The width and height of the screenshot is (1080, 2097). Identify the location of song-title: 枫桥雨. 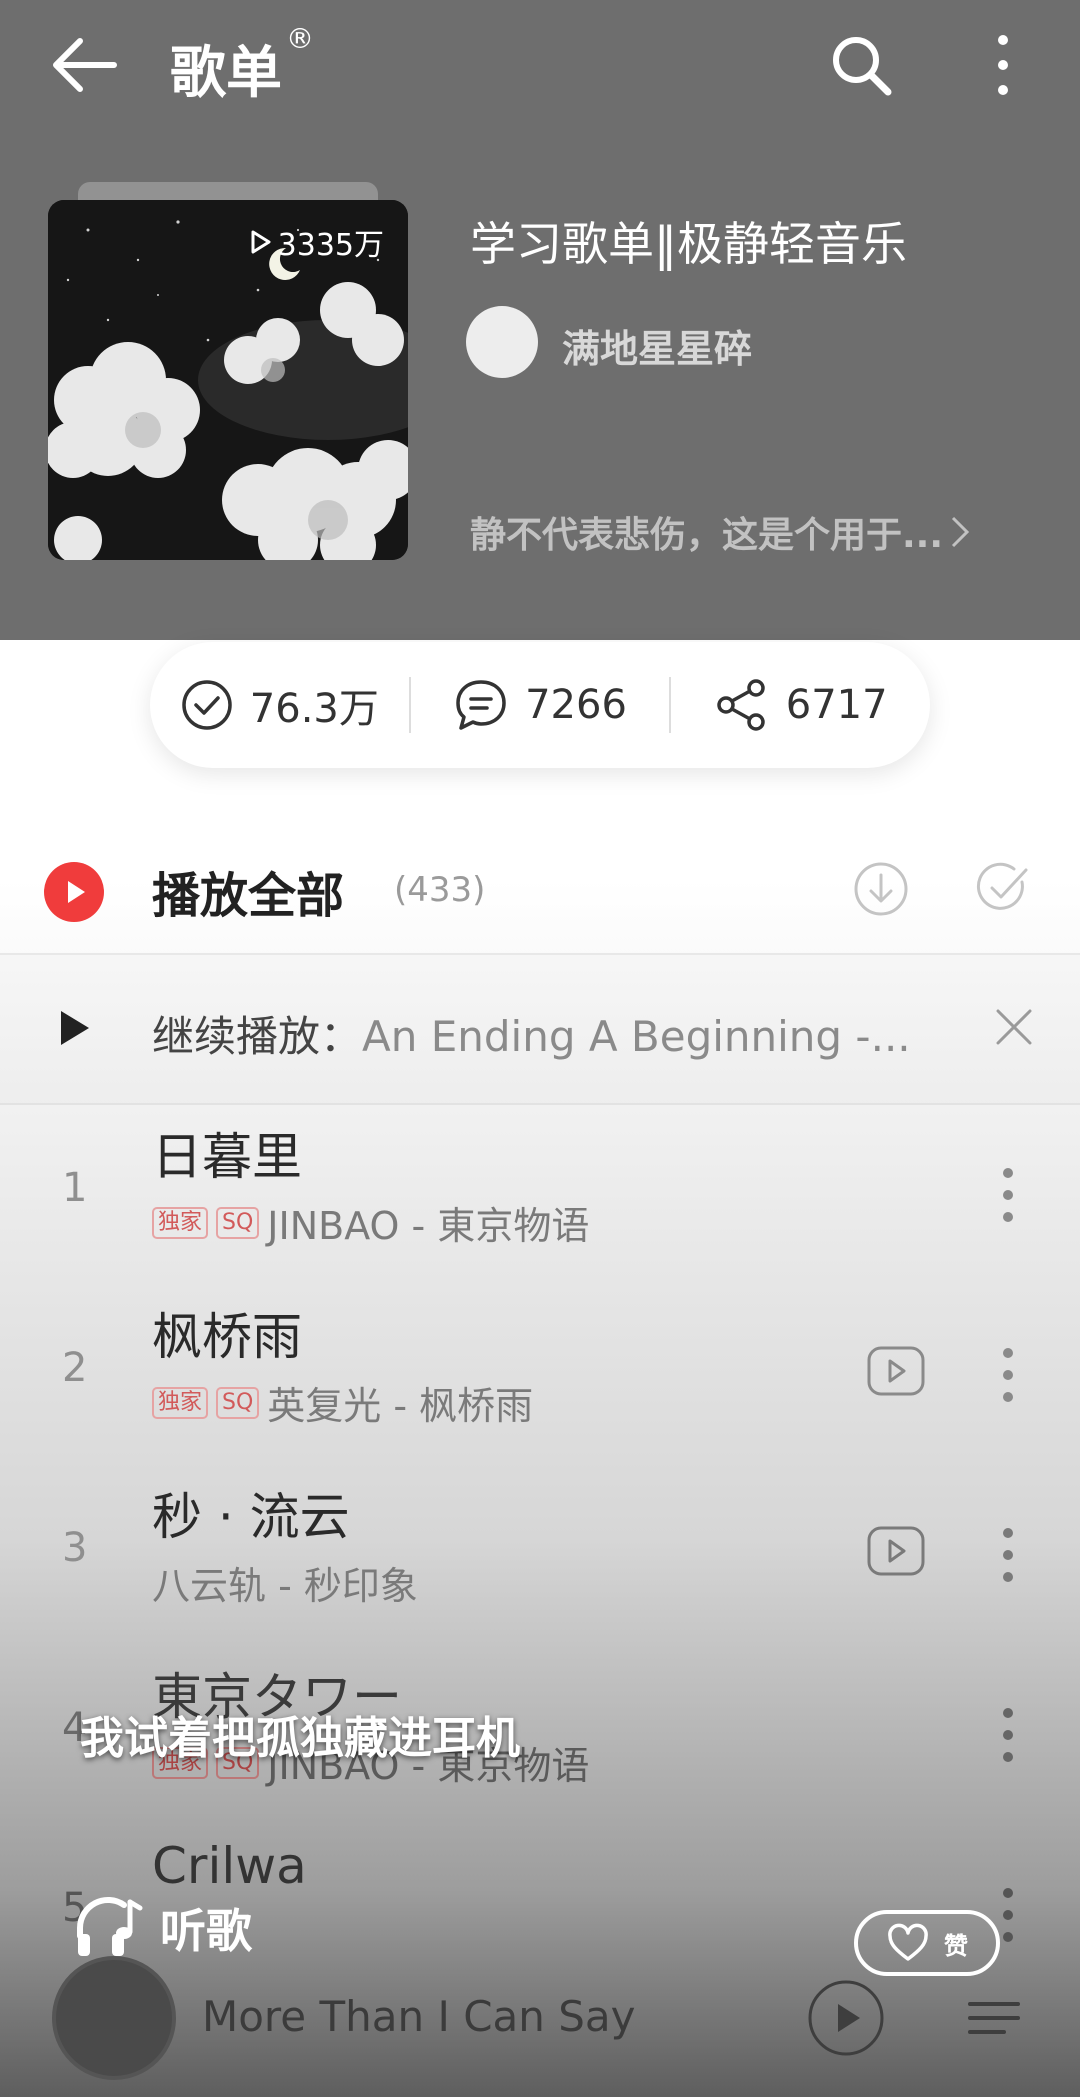
(227, 1337).